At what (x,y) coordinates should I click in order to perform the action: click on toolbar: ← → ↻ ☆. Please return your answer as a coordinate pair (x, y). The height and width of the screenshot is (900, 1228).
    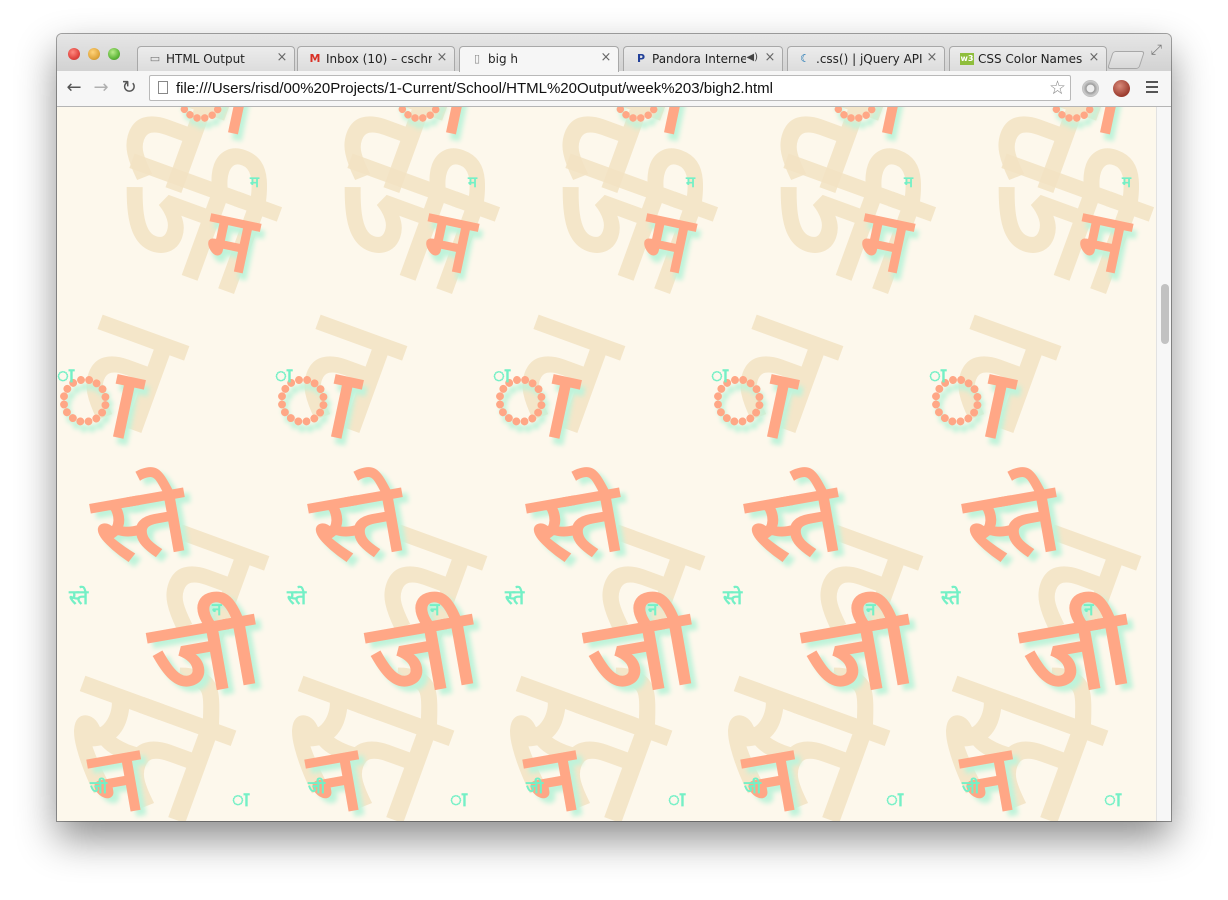
    Looking at the image, I should click on (614, 89).